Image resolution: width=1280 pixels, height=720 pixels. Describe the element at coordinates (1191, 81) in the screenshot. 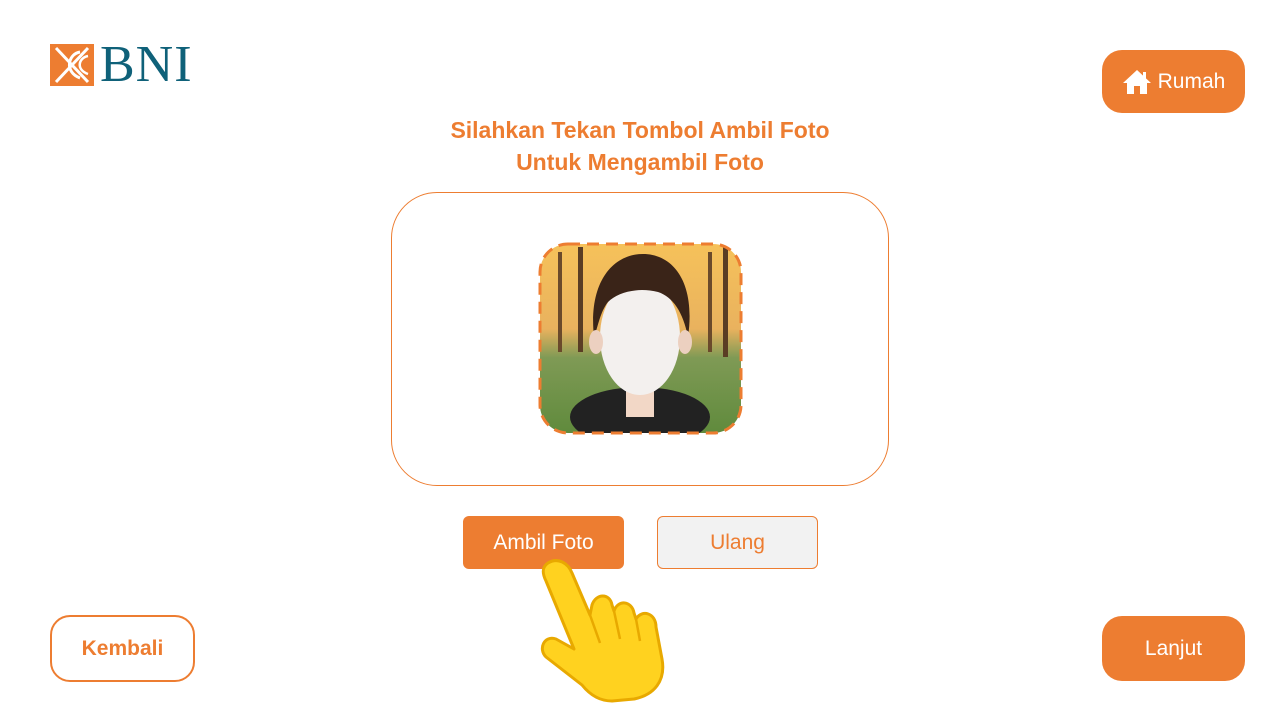

I see `home-button-label: Rumah` at that location.